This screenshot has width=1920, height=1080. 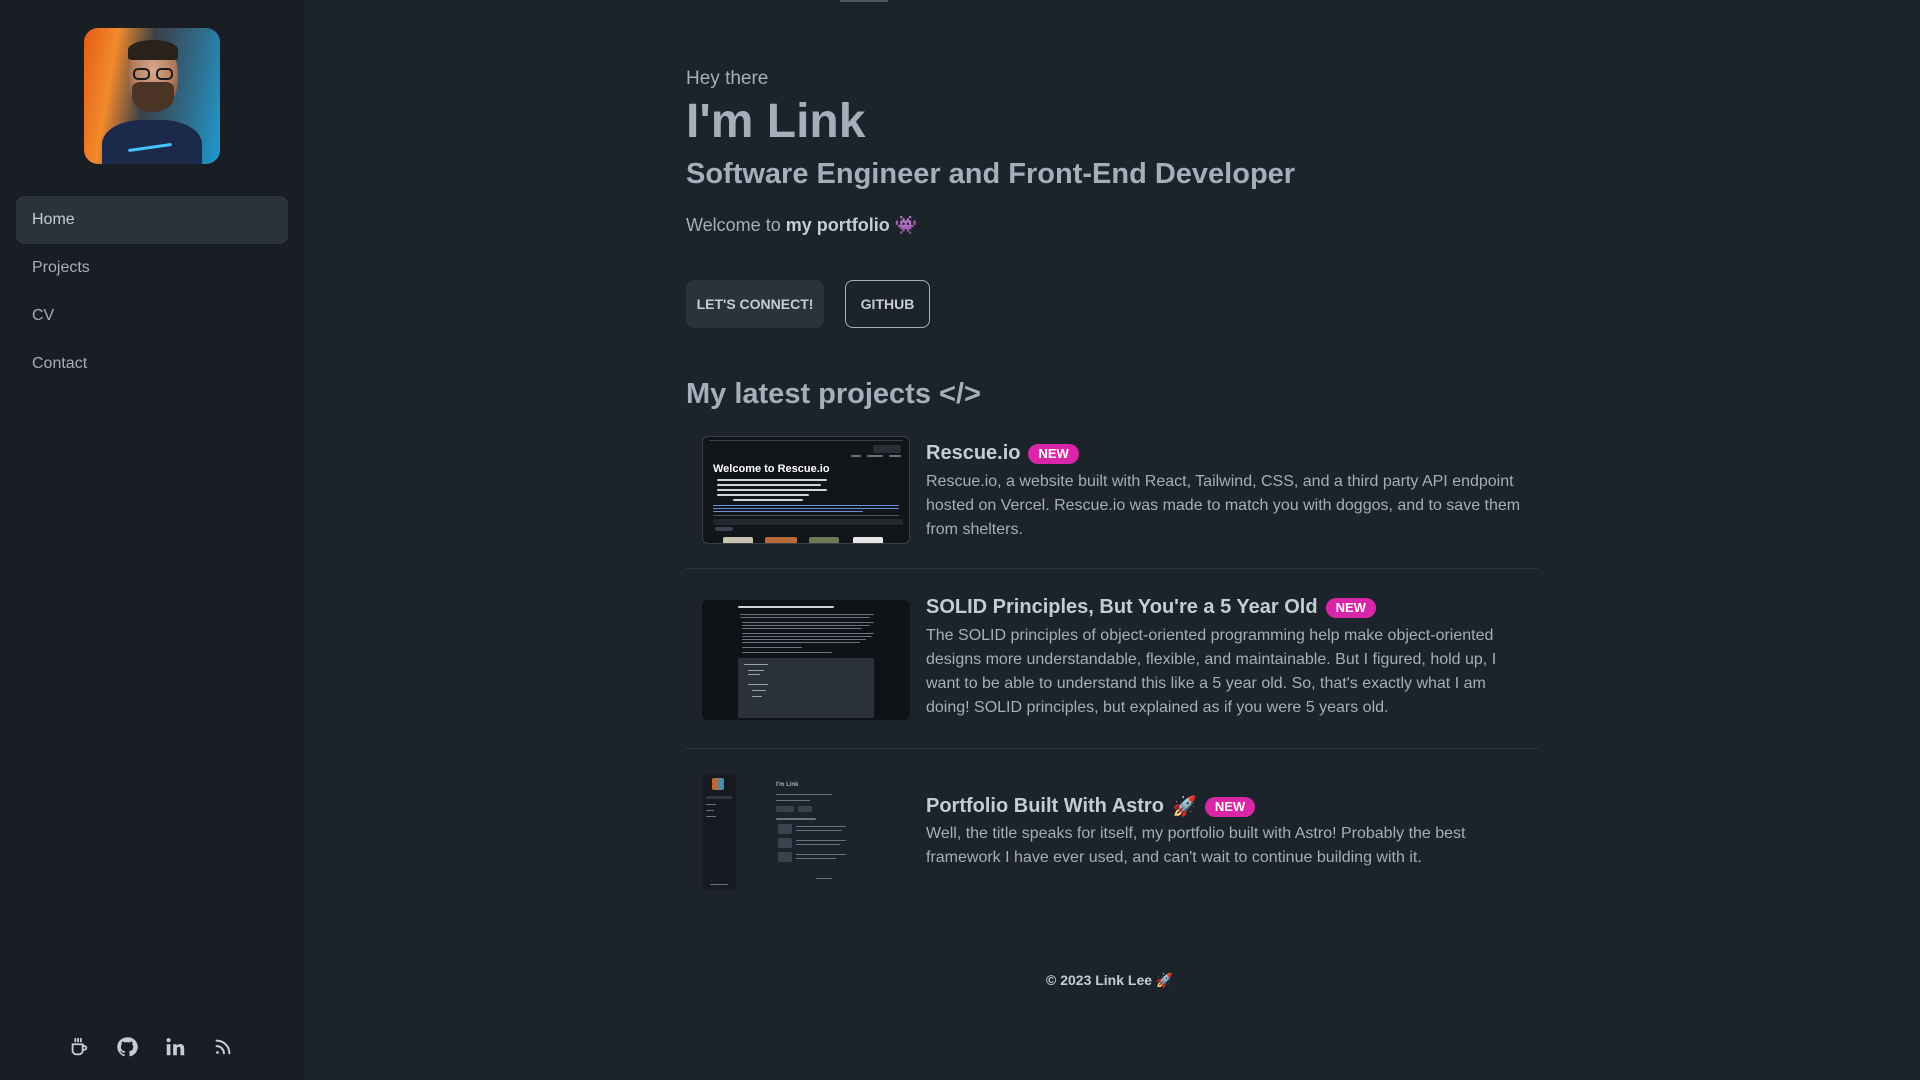 What do you see at coordinates (152, 220) in the screenshot?
I see `sidebar-item-home: Home` at bounding box center [152, 220].